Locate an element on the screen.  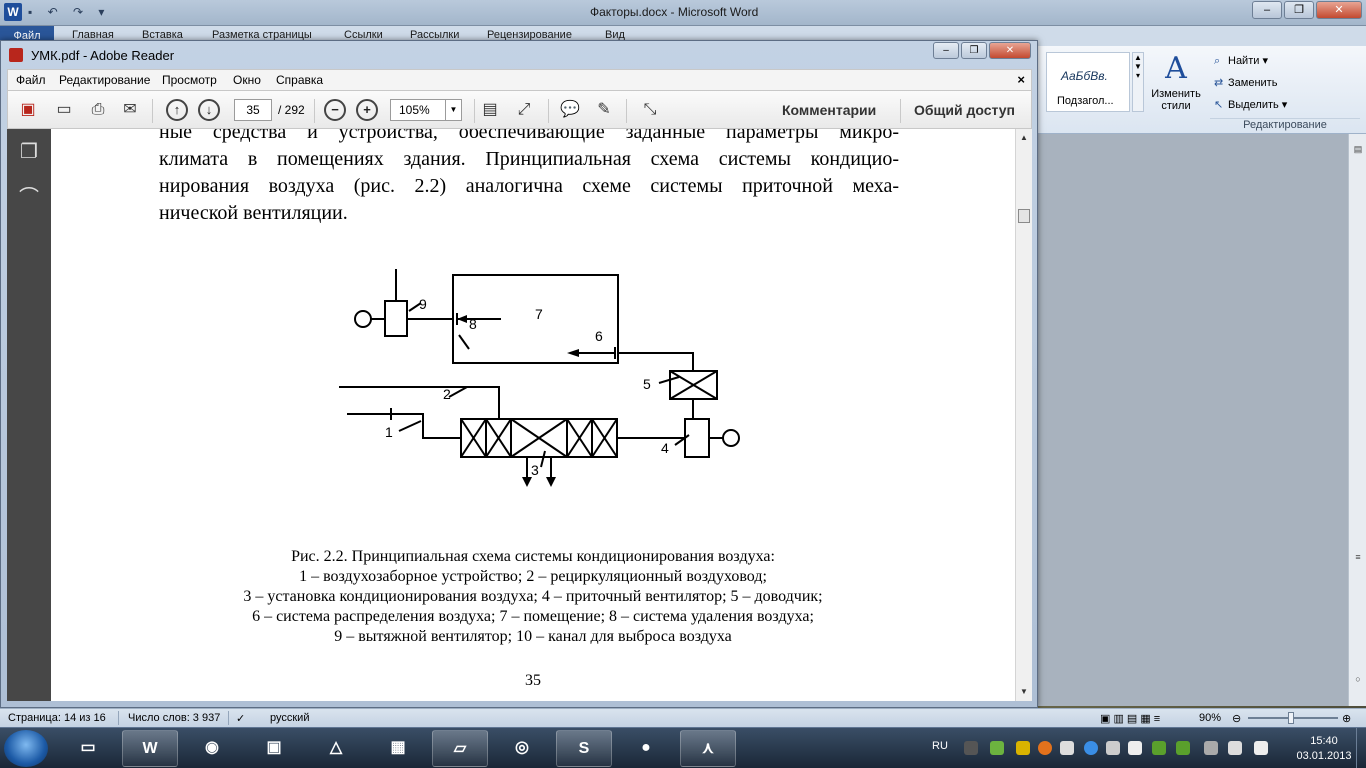
spellcheck-icon: ✓ is located at coordinates (240, 718).